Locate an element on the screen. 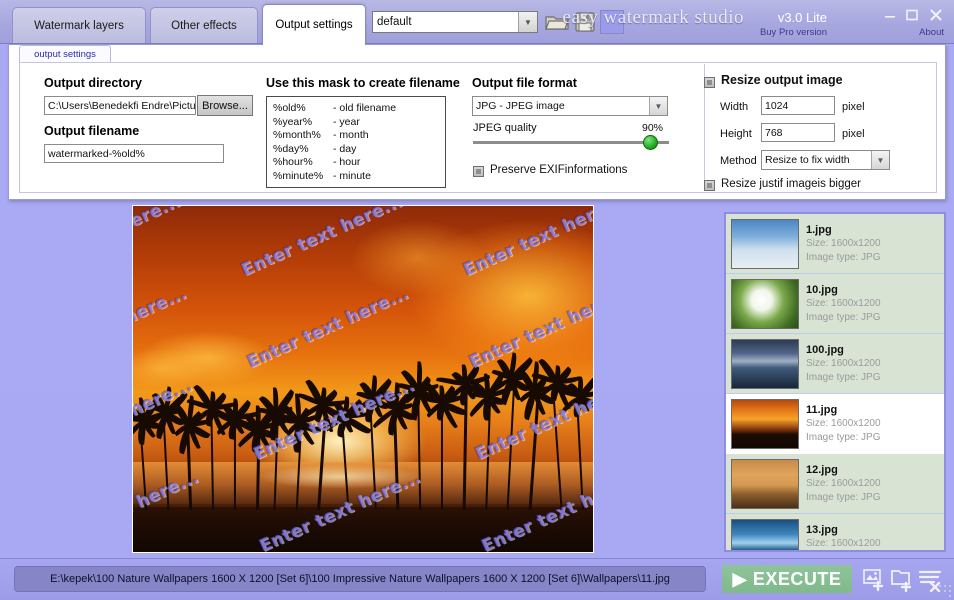 This screenshot has height=600, width=954. resize-only-if-bigger-label: Resize justif imageis bigger is located at coordinates (791, 184).